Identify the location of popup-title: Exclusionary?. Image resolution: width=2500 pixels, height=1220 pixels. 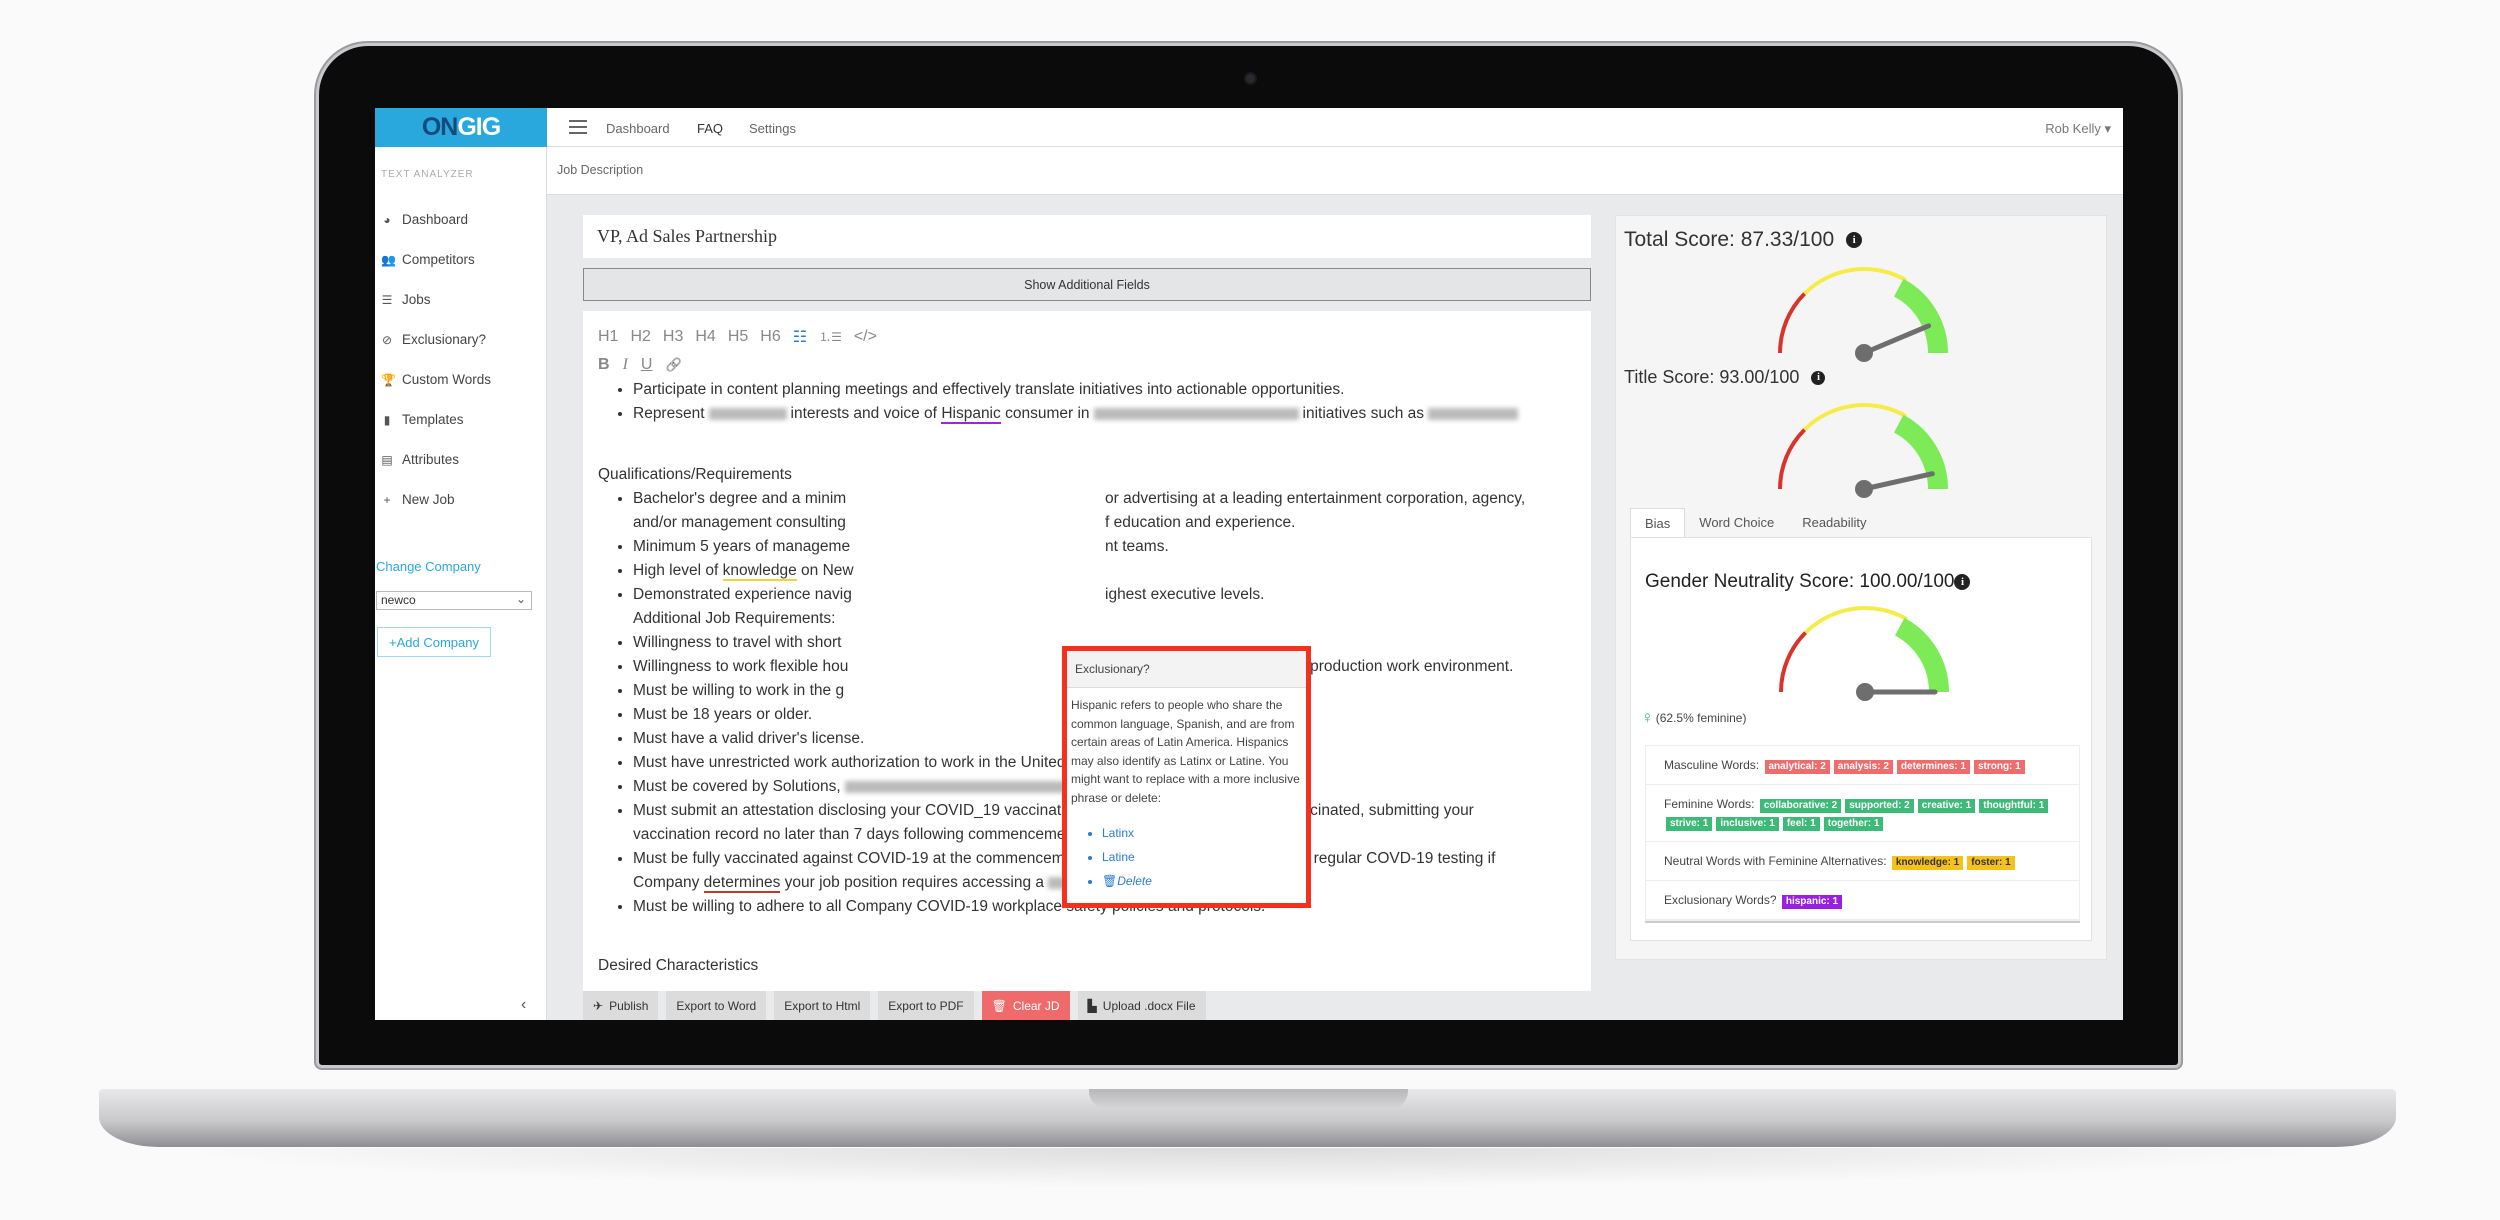
(1186, 669).